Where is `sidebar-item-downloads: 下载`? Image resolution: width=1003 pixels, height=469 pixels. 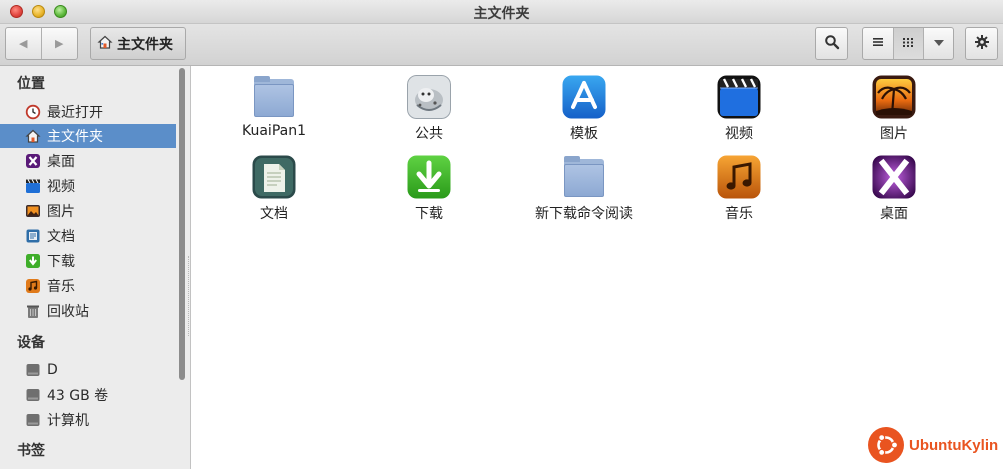
sidebar-item-downloads: 下载 is located at coordinates (88, 261).